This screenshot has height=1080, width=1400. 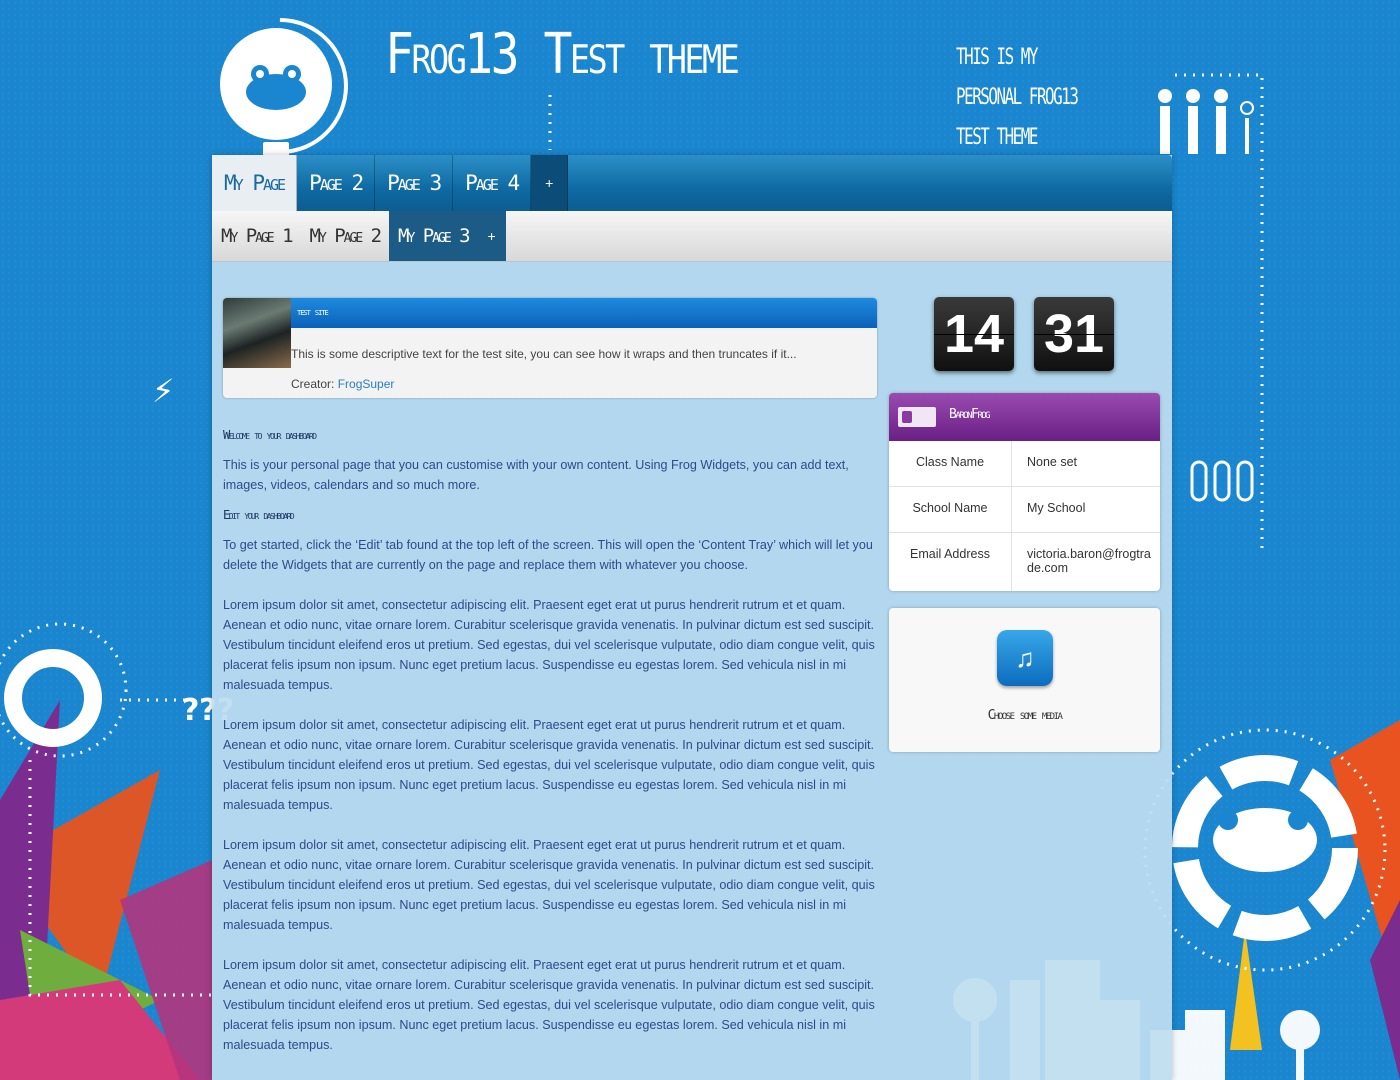 I want to click on site-card-creator: Creator: FrogSuper, so click(x=342, y=384).